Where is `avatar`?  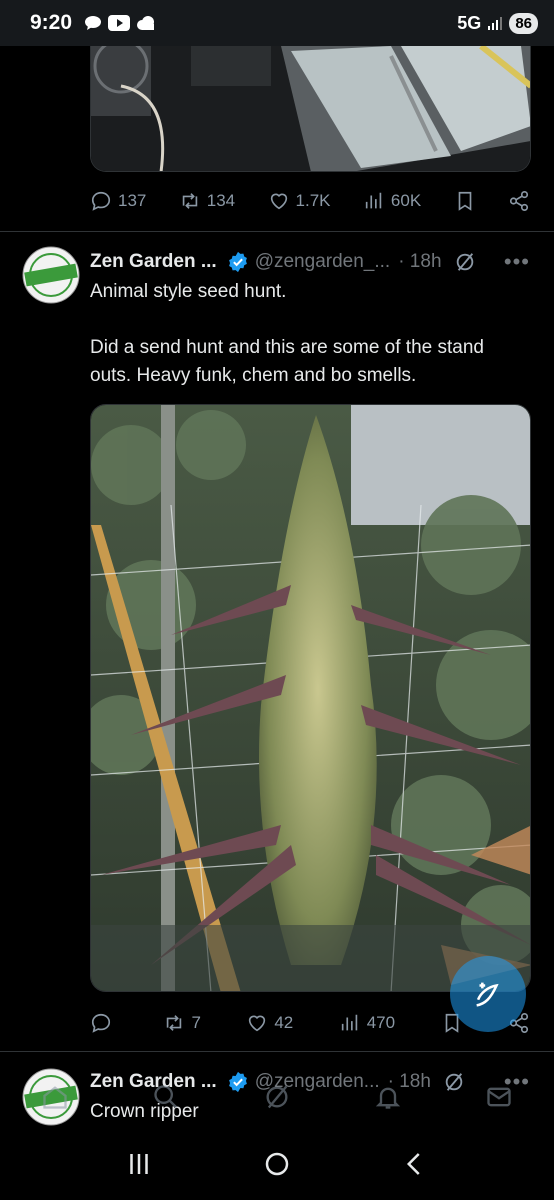
avatar is located at coordinates (51, 275).